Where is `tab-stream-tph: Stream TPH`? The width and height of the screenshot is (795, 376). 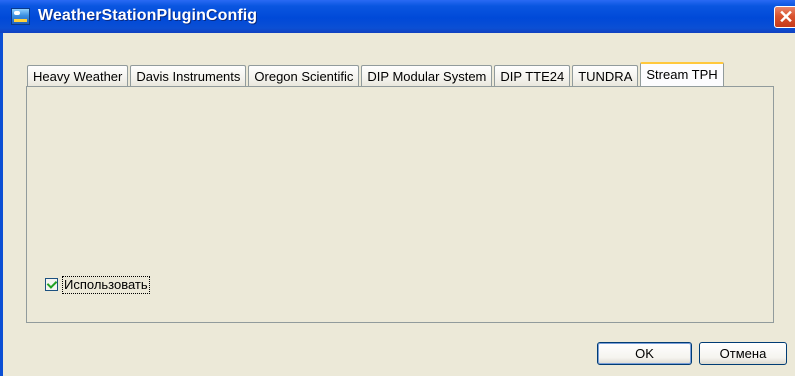
tab-stream-tph: Stream TPH is located at coordinates (682, 74).